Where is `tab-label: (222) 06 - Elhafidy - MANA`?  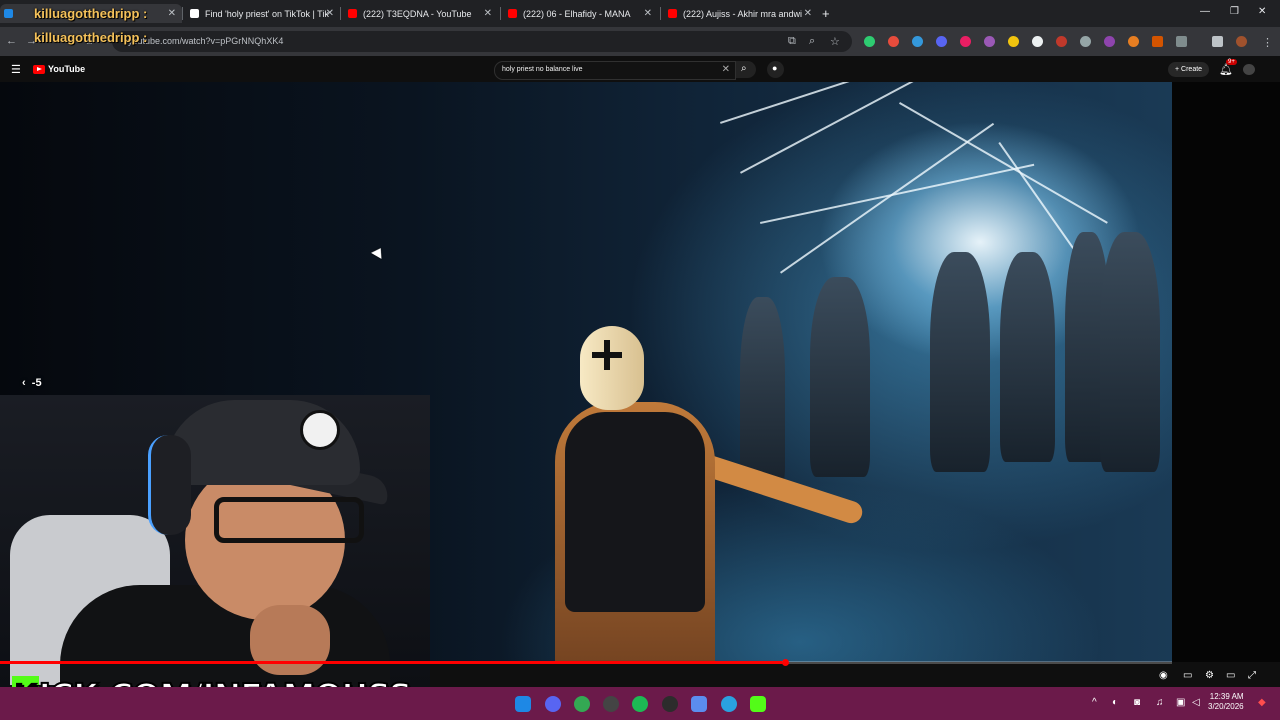 tab-label: (222) 06 - Elhafidy - MANA is located at coordinates (577, 13).